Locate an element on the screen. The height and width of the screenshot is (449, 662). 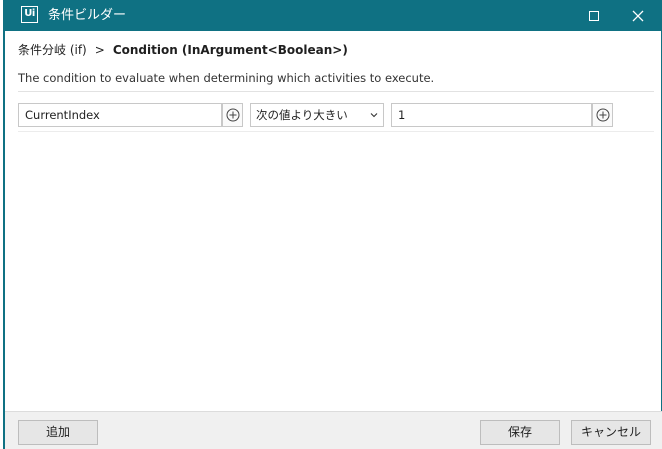
left-operand-input: CurrentIndex is located at coordinates (120, 115).